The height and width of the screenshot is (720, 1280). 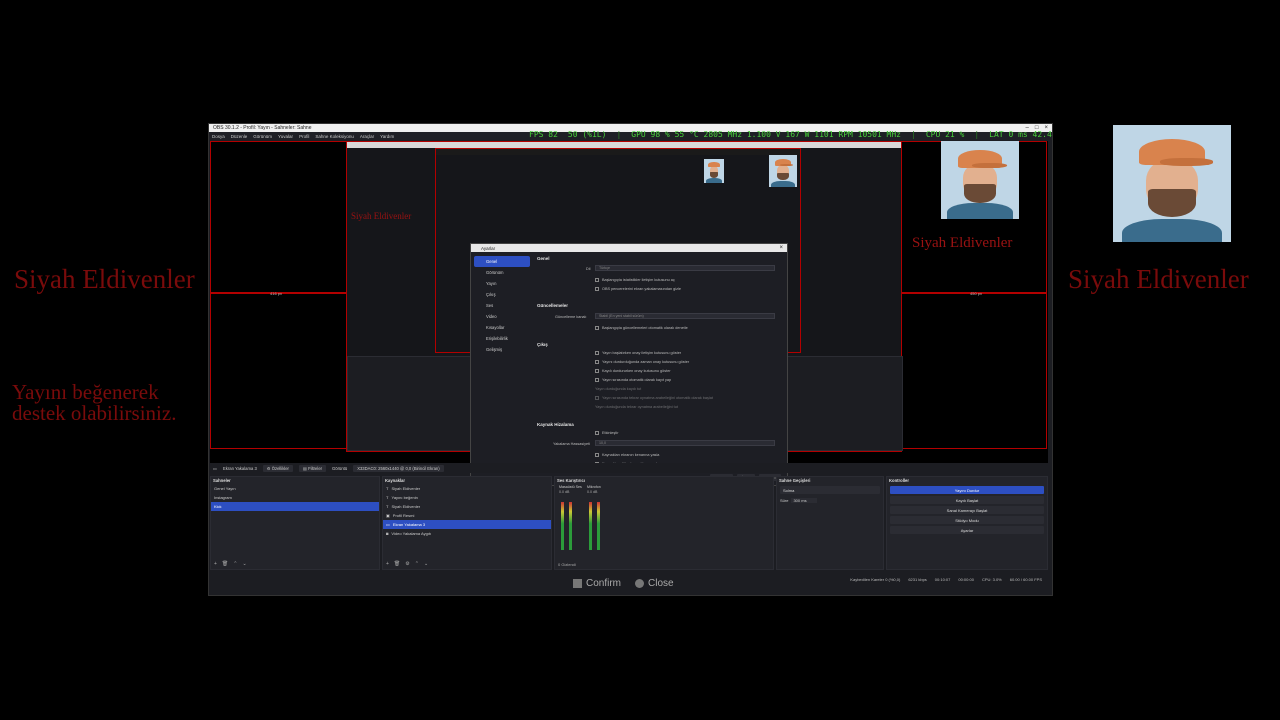 What do you see at coordinates (295, 497) in the screenshot?
I see `scene-item: Instagram` at bounding box center [295, 497].